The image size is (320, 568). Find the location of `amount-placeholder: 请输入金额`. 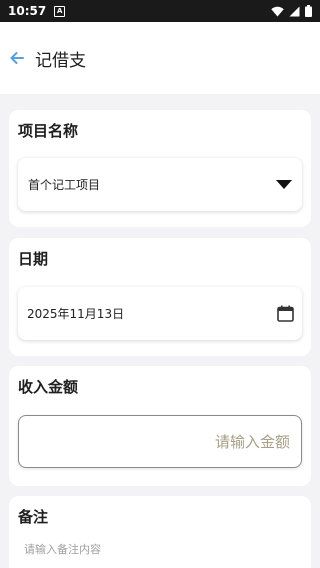

amount-placeholder: 请输入金额 is located at coordinates (252, 442).